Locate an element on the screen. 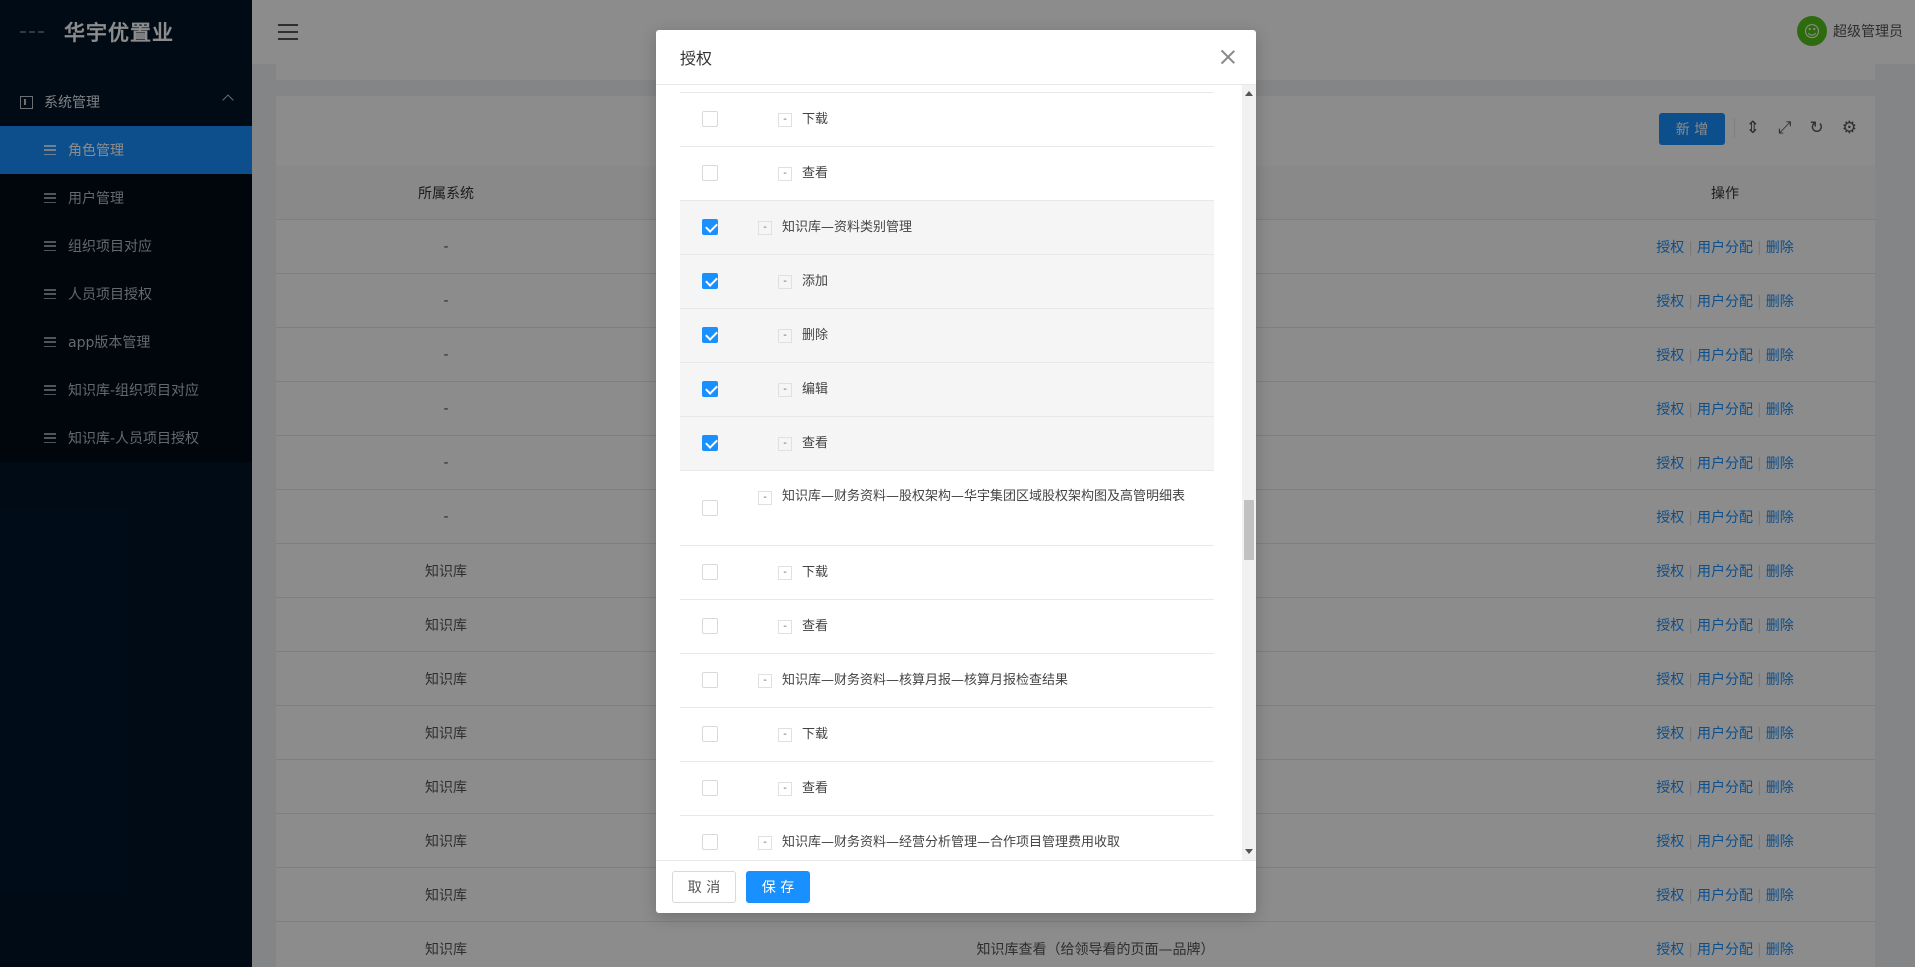 Image resolution: width=1915 pixels, height=967 pixels. scroll-down-icon is located at coordinates (1249, 851).